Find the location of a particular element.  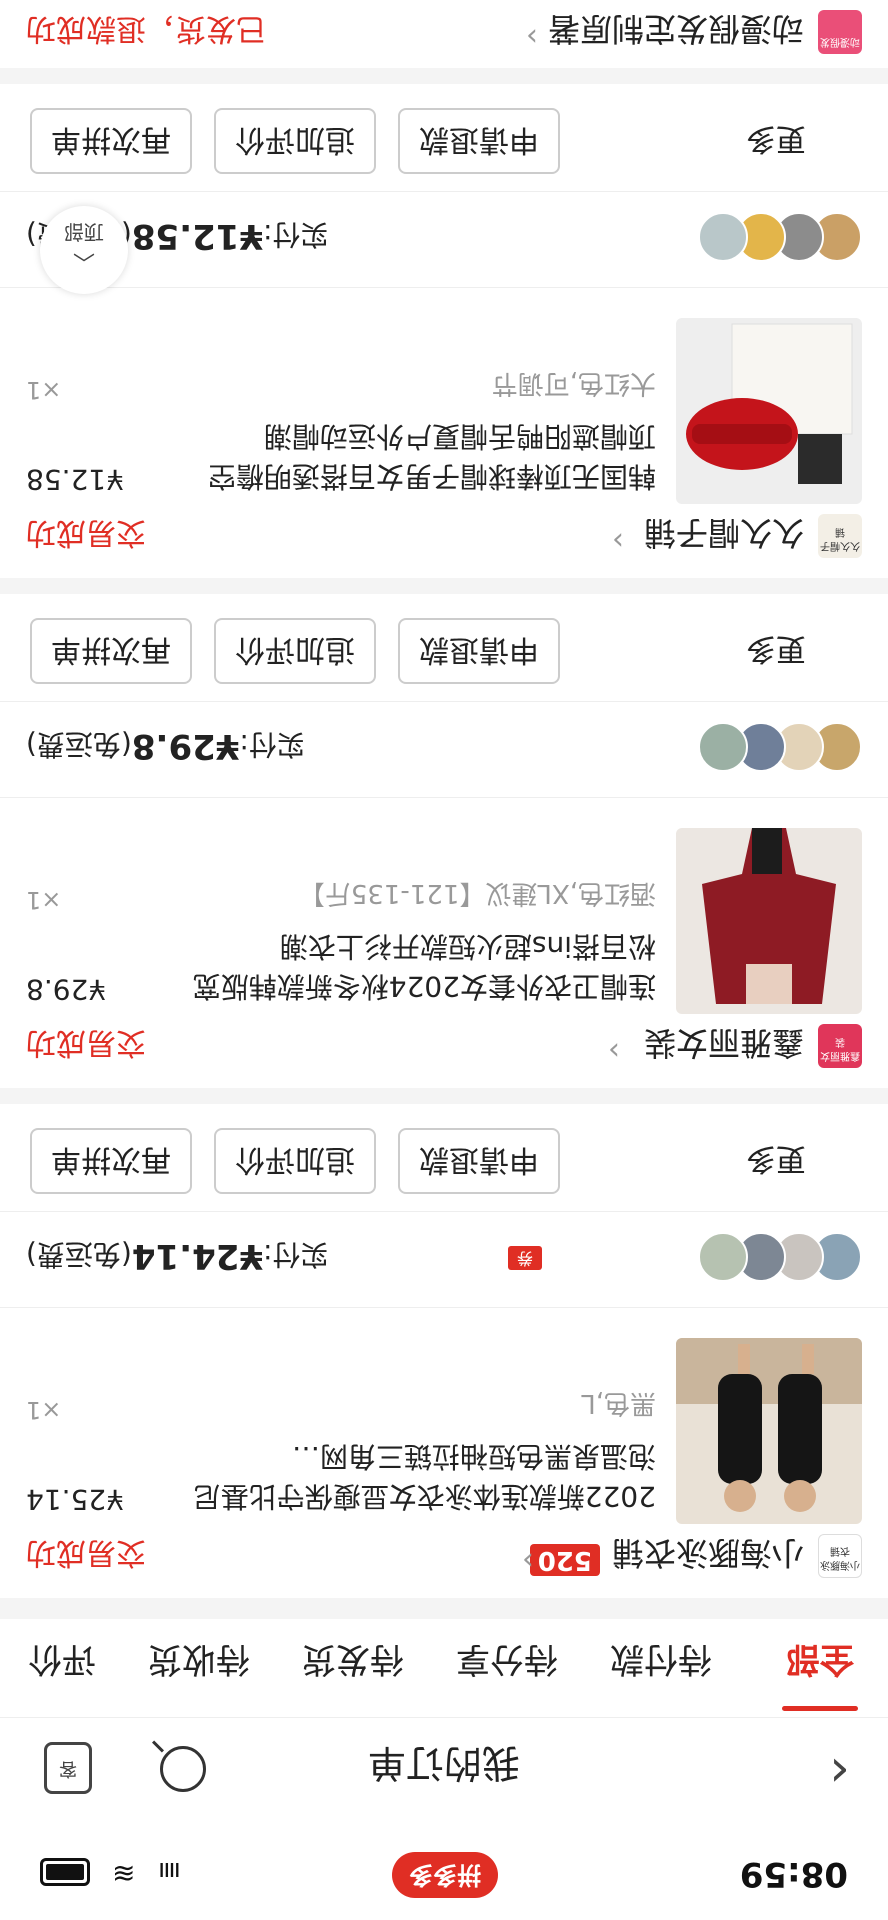

nav-bar: ‹ 我的订单 客 is located at coordinates (444, 1771).